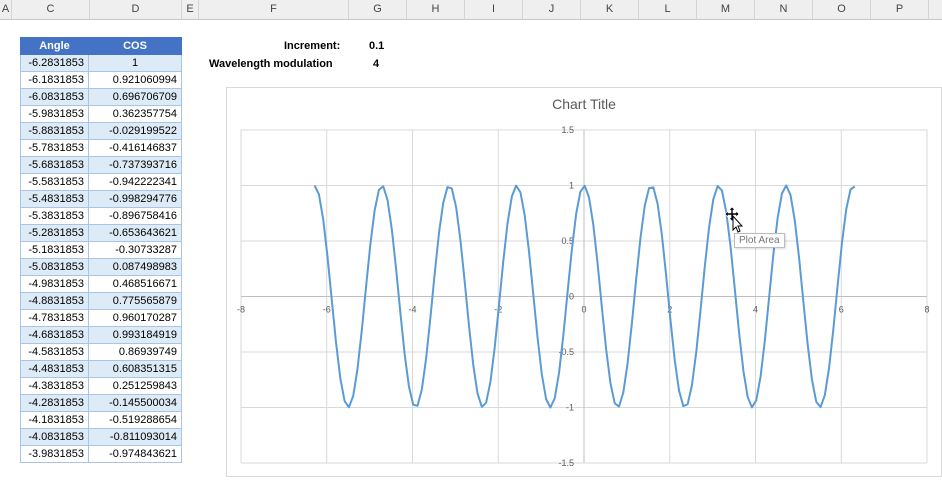  What do you see at coordinates (135, 369) in the screenshot?
I see `cos-cell: 0.608351315` at bounding box center [135, 369].